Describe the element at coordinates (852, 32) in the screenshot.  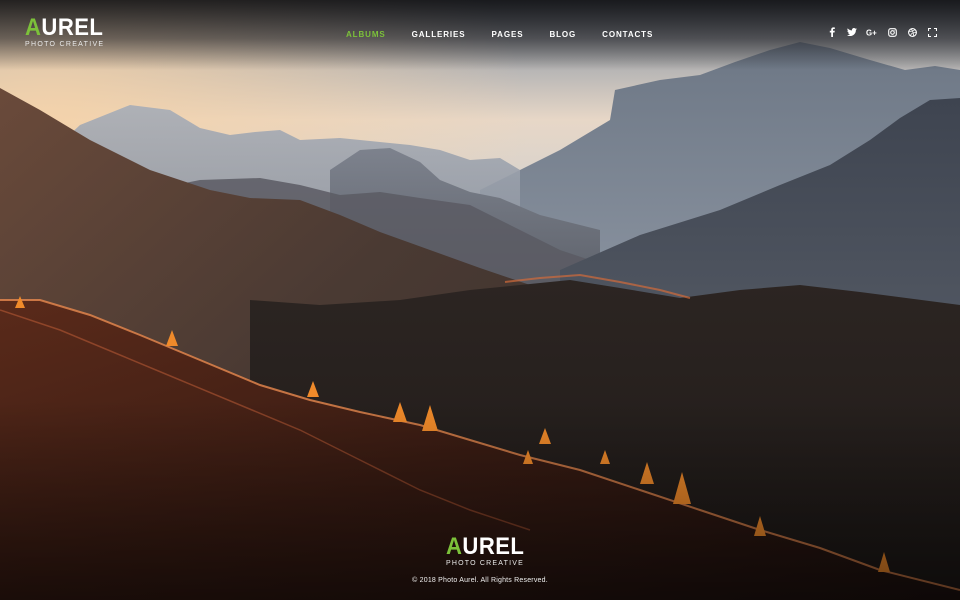
I see `twitter-icon` at that location.